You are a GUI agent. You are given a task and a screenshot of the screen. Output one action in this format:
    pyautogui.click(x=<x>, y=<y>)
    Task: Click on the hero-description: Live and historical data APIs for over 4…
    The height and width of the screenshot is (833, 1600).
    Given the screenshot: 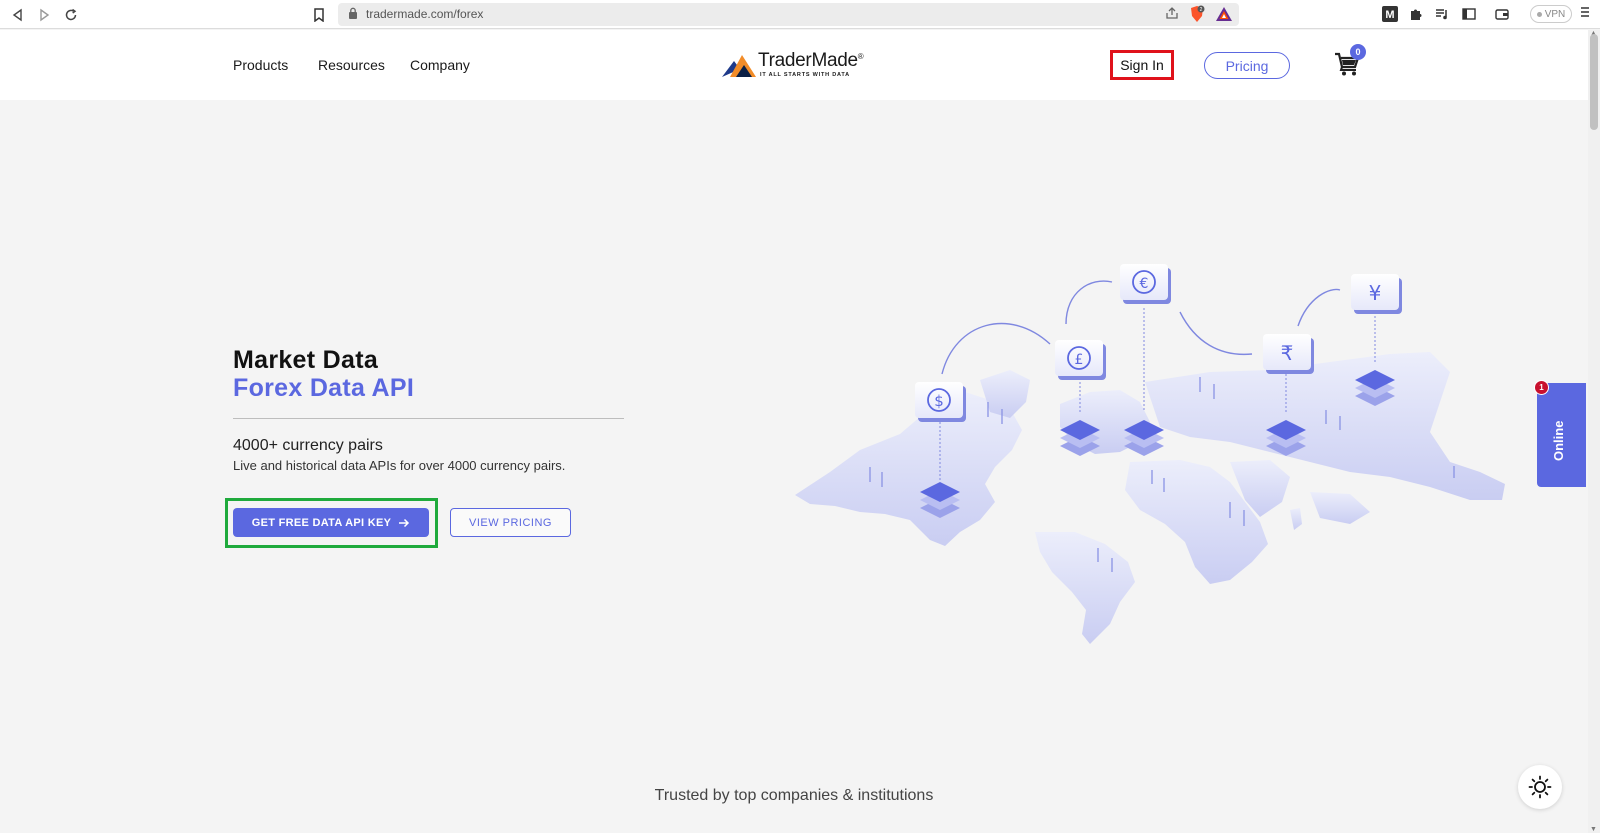 What is the action you would take?
    pyautogui.click(x=399, y=465)
    